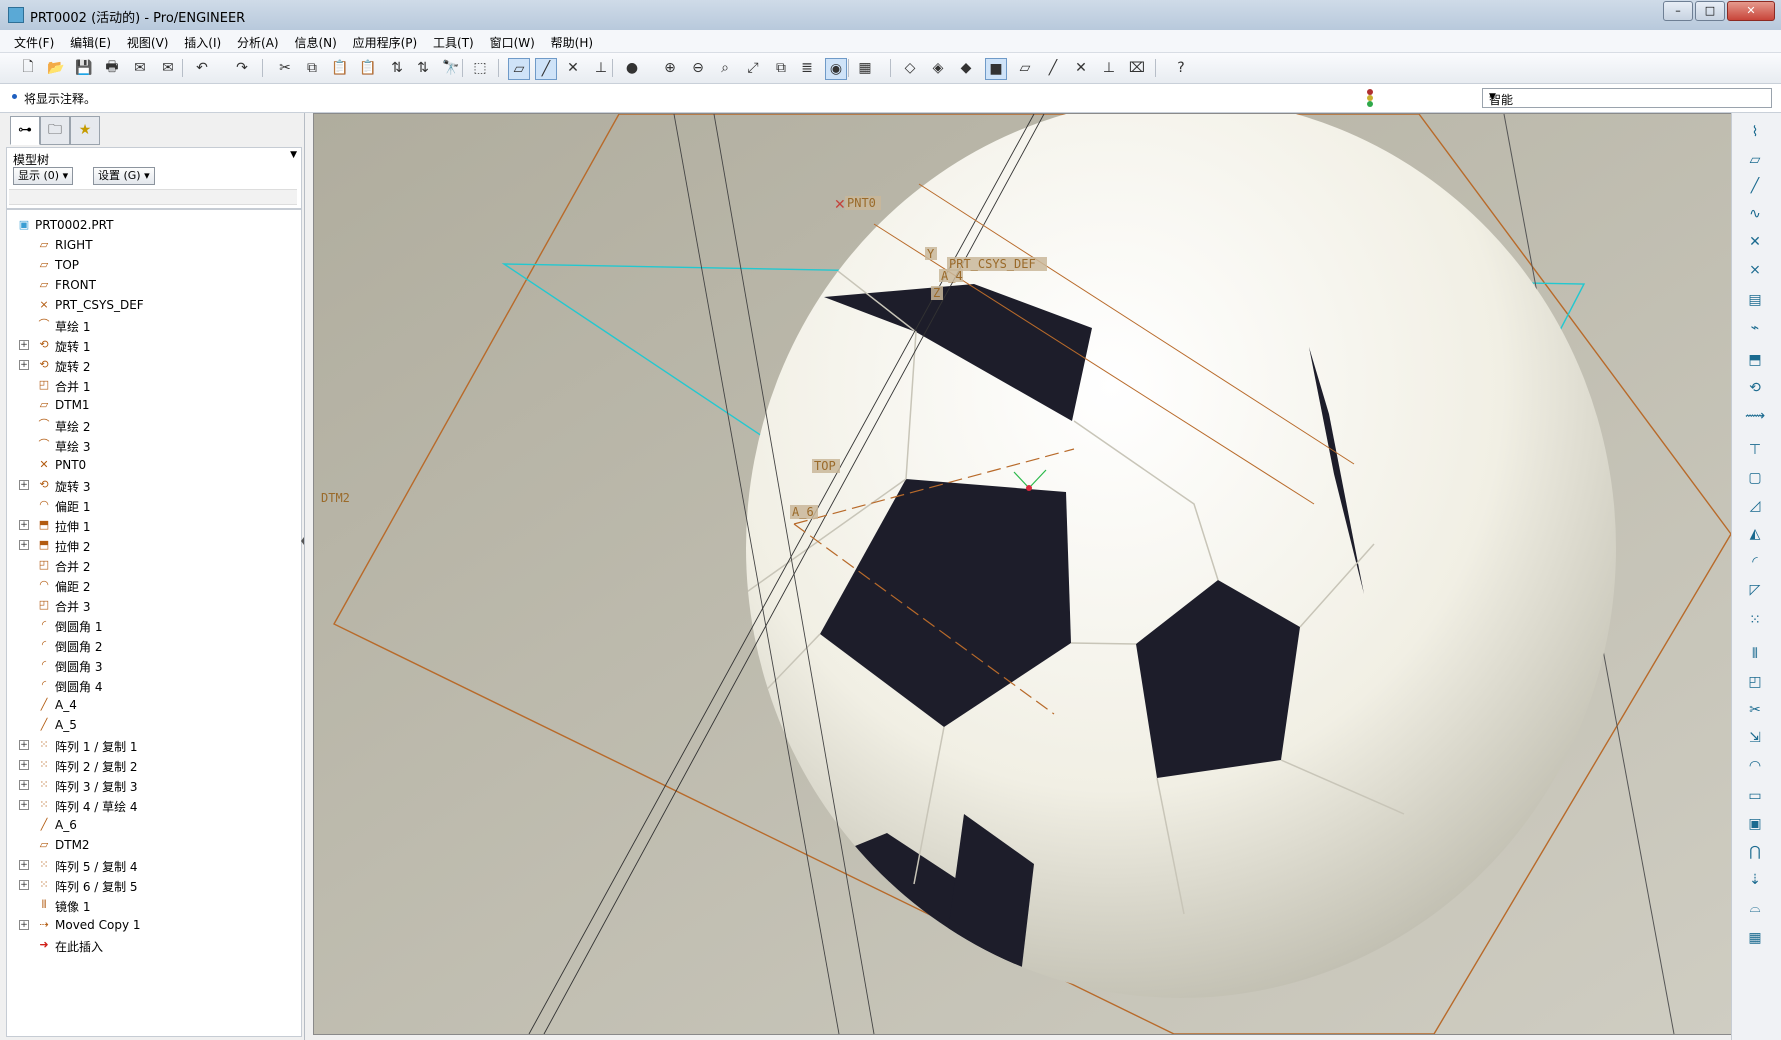 This screenshot has height=1040, width=1781. I want to click on send-mail-attach-icon: ✉, so click(168, 68).